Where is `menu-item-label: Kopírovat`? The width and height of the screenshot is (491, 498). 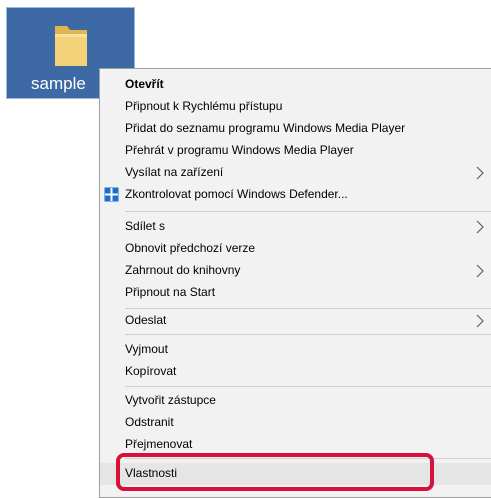 menu-item-label: Kopírovat is located at coordinates (151, 371).